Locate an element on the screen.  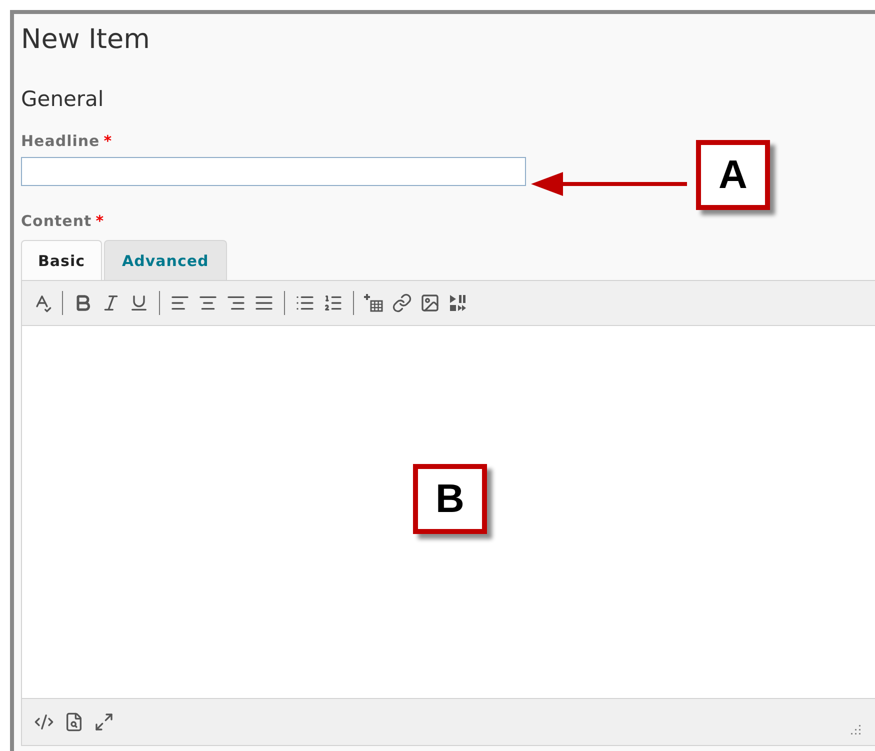
page-title: New Item is located at coordinates (86, 40).